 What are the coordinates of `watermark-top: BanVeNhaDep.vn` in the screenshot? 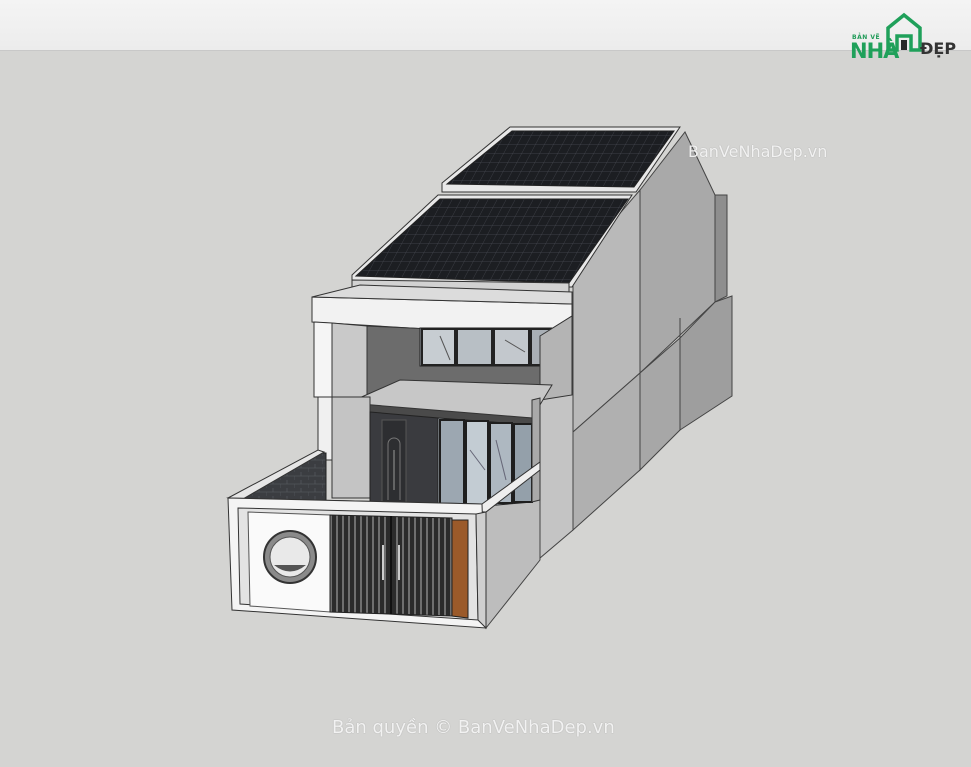 It's located at (758, 151).